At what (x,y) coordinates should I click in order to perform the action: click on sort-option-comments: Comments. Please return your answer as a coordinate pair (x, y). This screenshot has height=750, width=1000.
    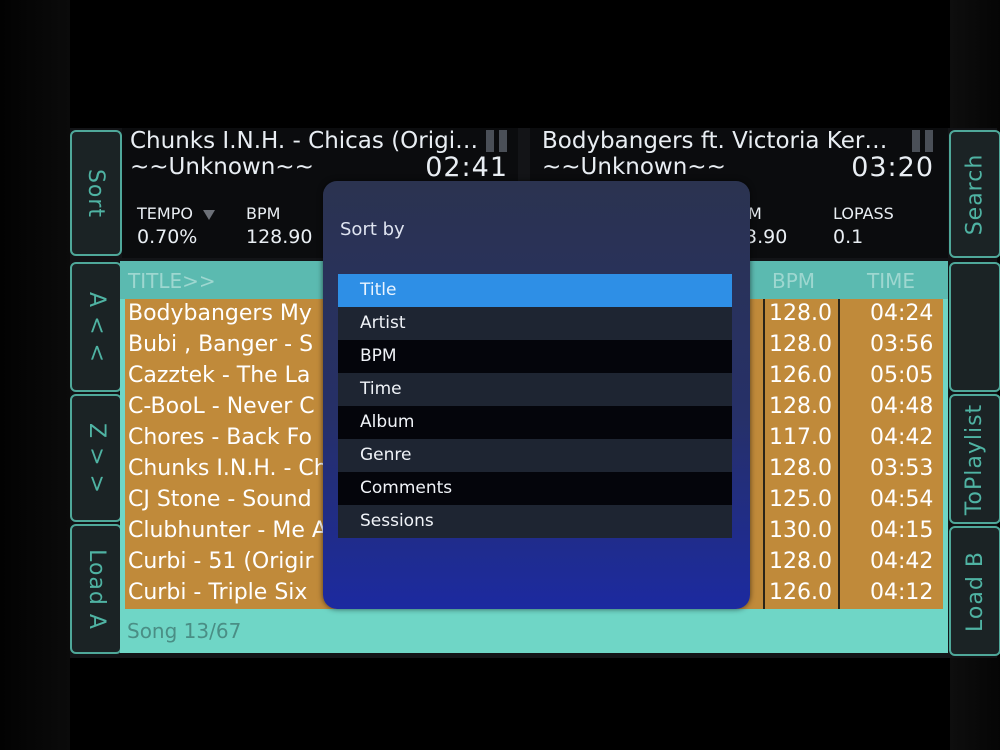
    Looking at the image, I should click on (535, 488).